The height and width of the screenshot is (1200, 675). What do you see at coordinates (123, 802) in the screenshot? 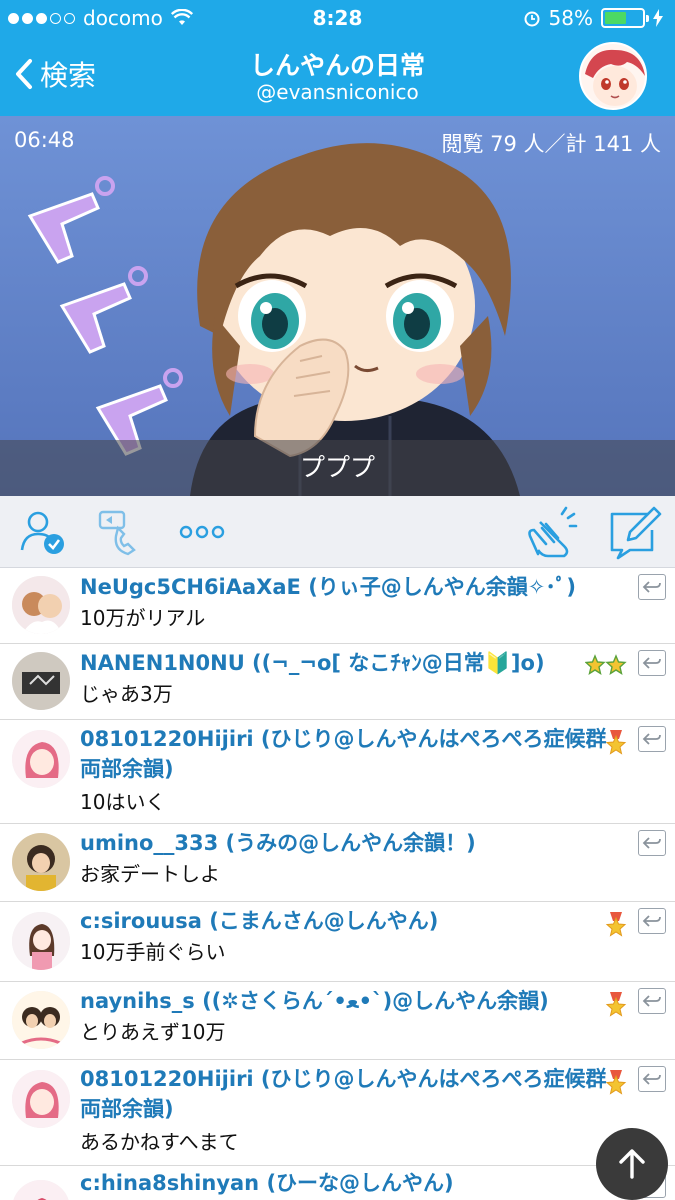
I see `comment-text: 10はいく` at bounding box center [123, 802].